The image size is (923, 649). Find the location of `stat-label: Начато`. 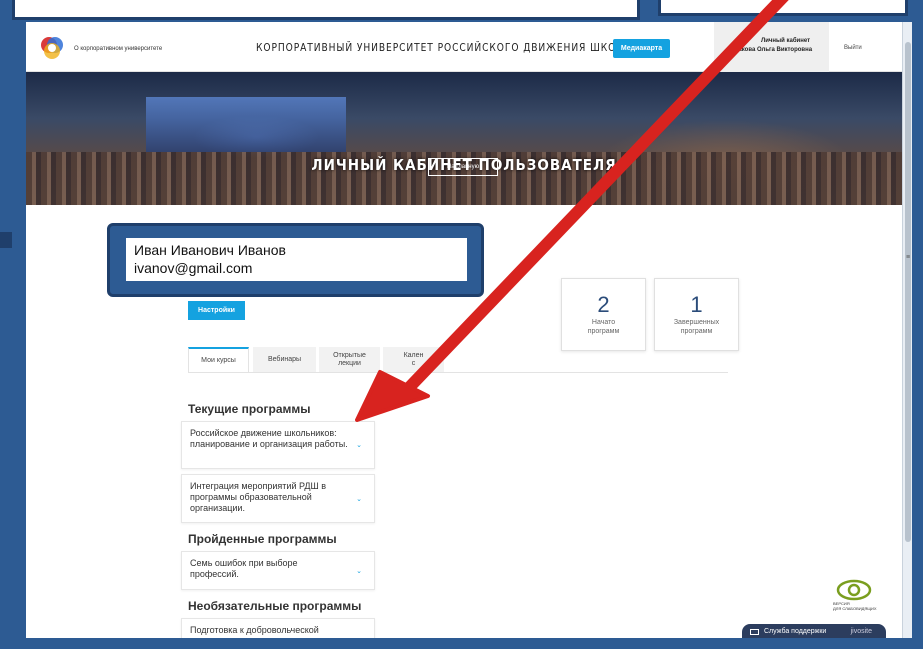

stat-label: Начато is located at coordinates (603, 322).